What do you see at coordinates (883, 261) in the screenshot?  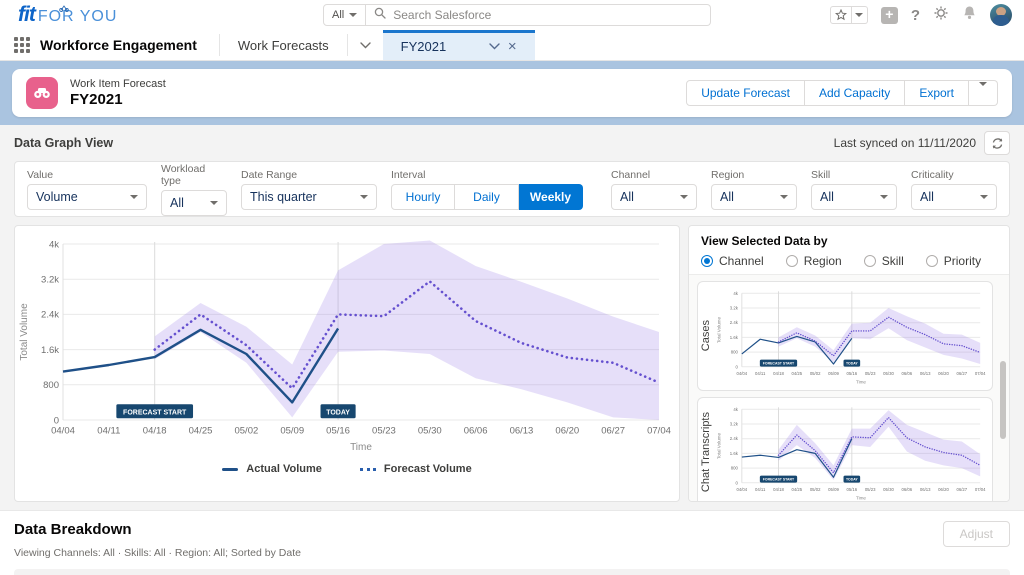 I see `radio-skill: Skill` at bounding box center [883, 261].